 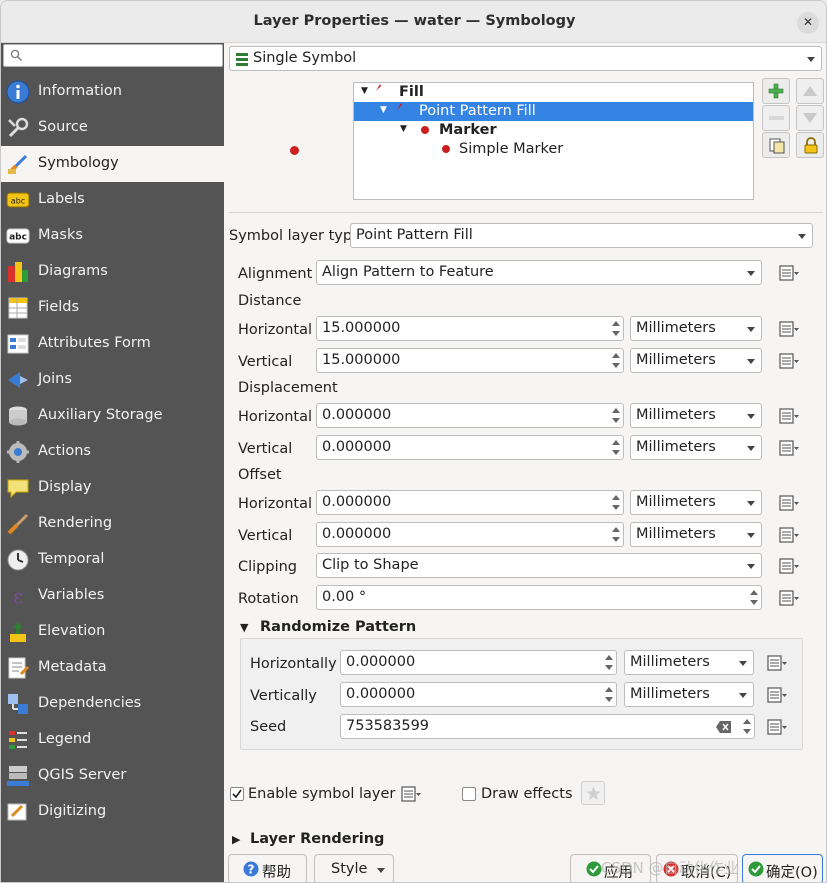 What do you see at coordinates (18, 704) in the screenshot?
I see `dependencies-icon` at bounding box center [18, 704].